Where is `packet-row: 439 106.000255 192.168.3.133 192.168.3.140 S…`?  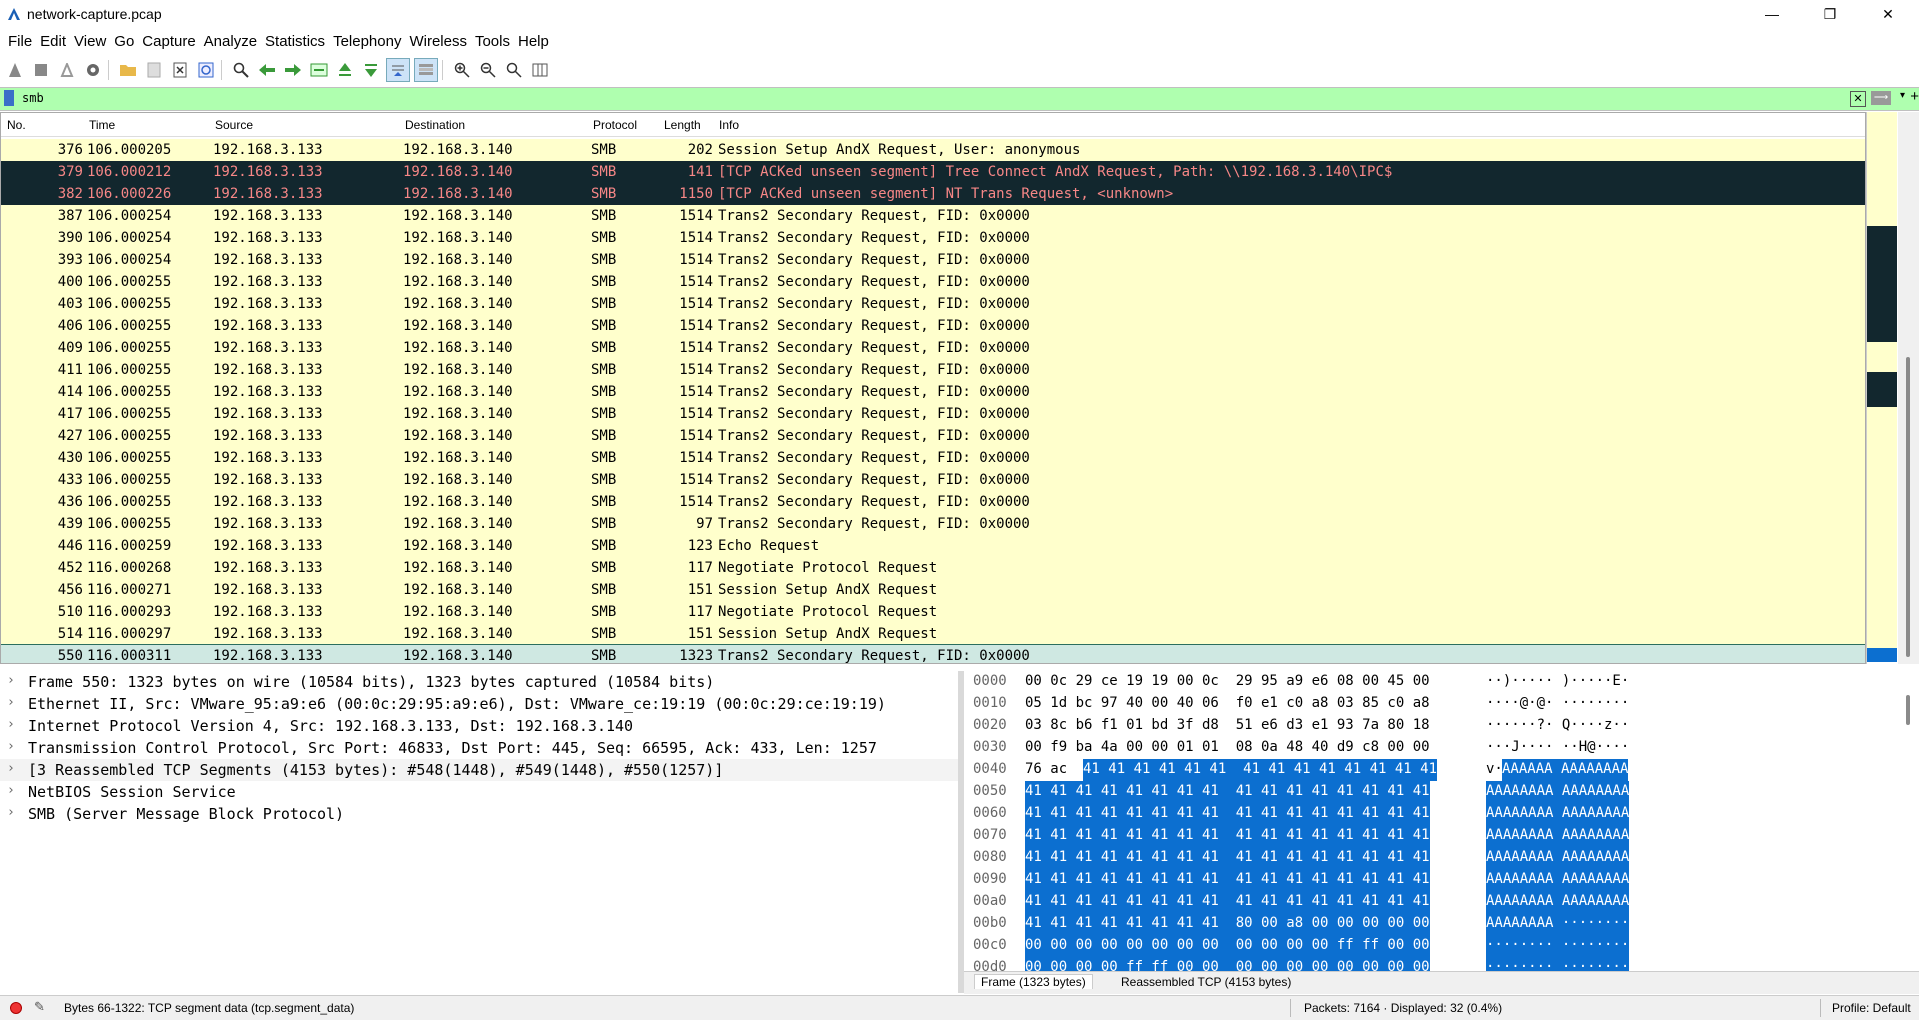
packet-row: 439 106.000255 192.168.3.133 192.168.3.140 S… is located at coordinates (933, 524).